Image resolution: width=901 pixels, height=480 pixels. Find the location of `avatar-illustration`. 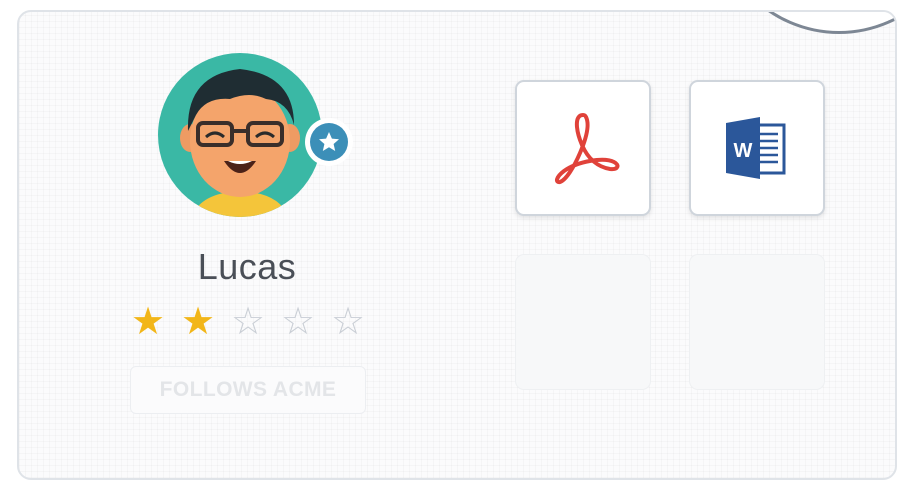

avatar-illustration is located at coordinates (240, 135).